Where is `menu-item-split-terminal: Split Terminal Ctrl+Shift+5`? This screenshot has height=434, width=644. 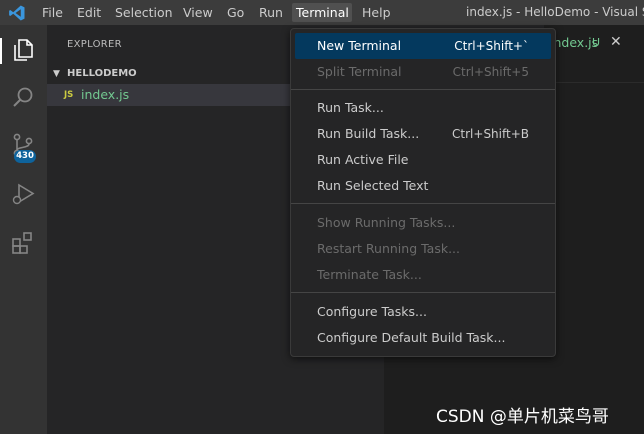 menu-item-split-terminal: Split Terminal Ctrl+Shift+5 is located at coordinates (423, 72).